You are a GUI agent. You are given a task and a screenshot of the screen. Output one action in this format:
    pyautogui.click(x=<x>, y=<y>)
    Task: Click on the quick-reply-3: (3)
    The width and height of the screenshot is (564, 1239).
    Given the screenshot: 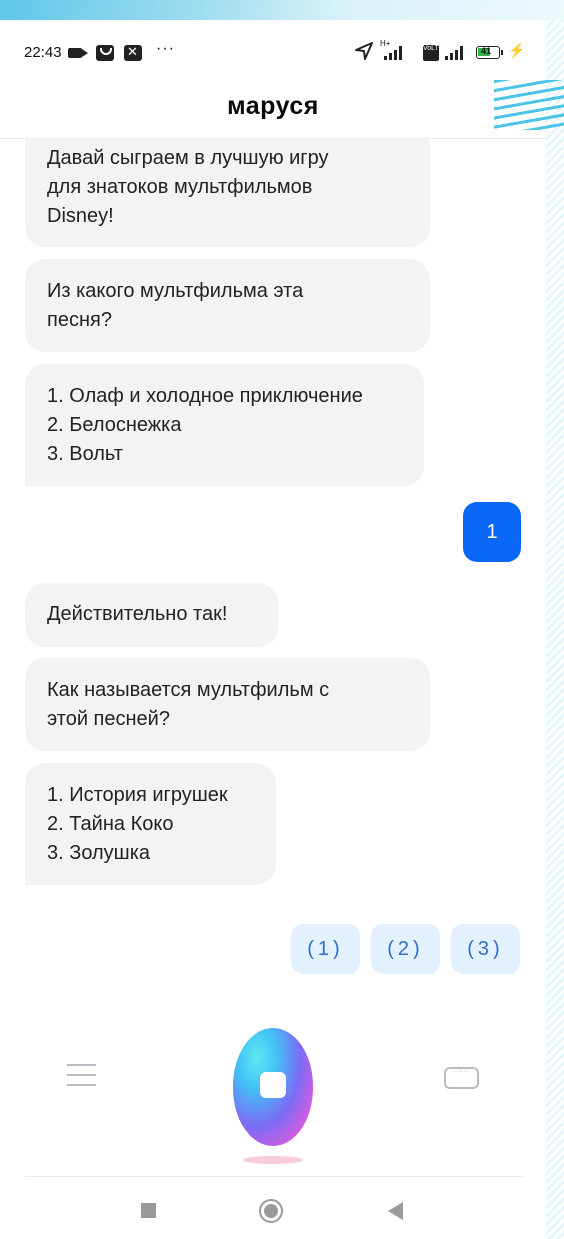 What is the action you would take?
    pyautogui.click(x=485, y=949)
    